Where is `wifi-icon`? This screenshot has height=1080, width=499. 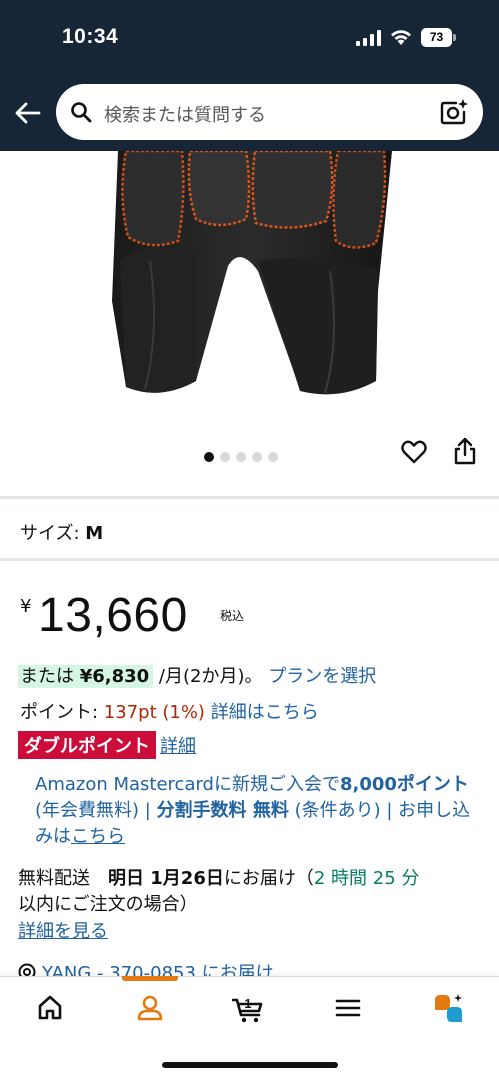
wifi-icon is located at coordinates (401, 37).